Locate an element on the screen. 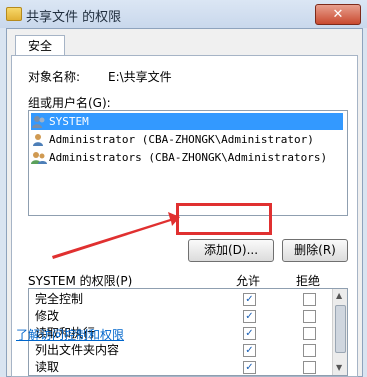 This screenshot has width=367, height=377. permission-row: 读取 ✓ is located at coordinates (185, 367).